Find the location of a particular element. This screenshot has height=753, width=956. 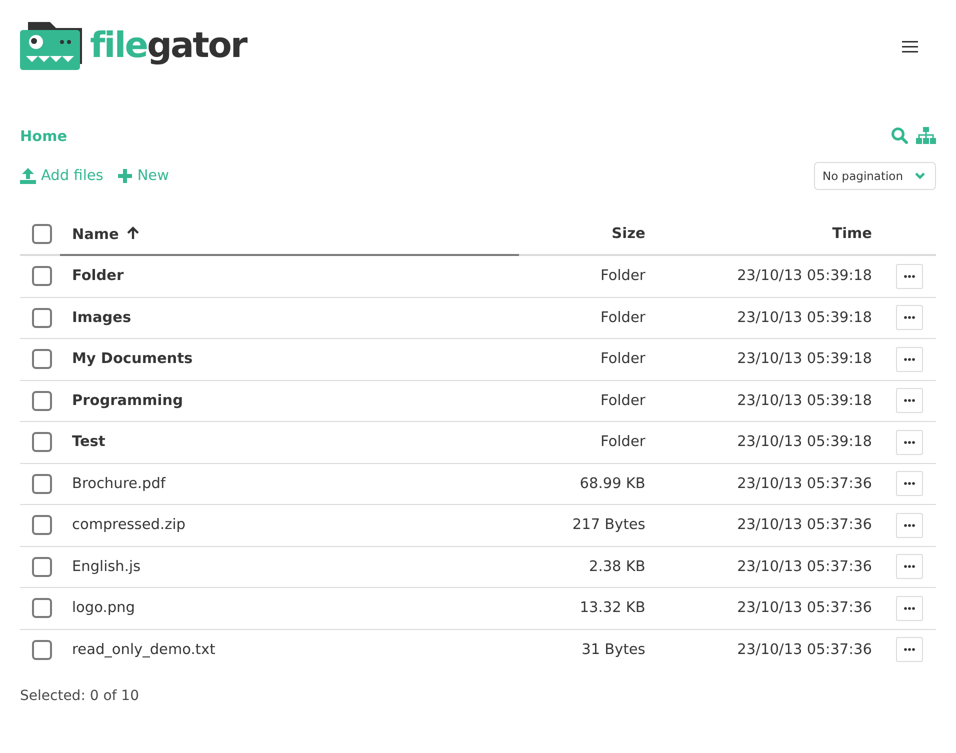

size-cell: 13.32 KB is located at coordinates (588, 608).